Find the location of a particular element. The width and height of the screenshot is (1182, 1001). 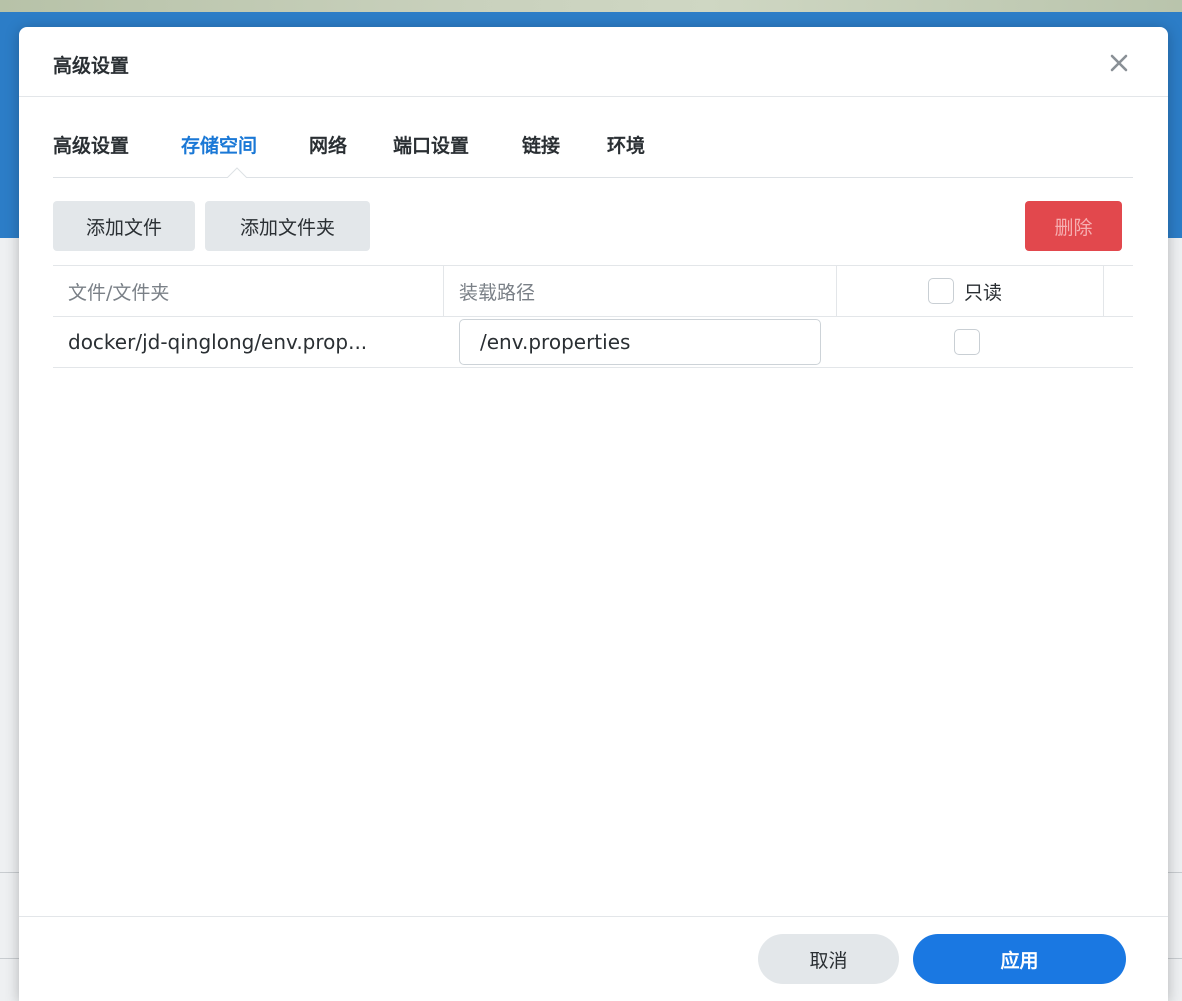

column-header-file-folder: 文件/文件夹 is located at coordinates (118, 291).